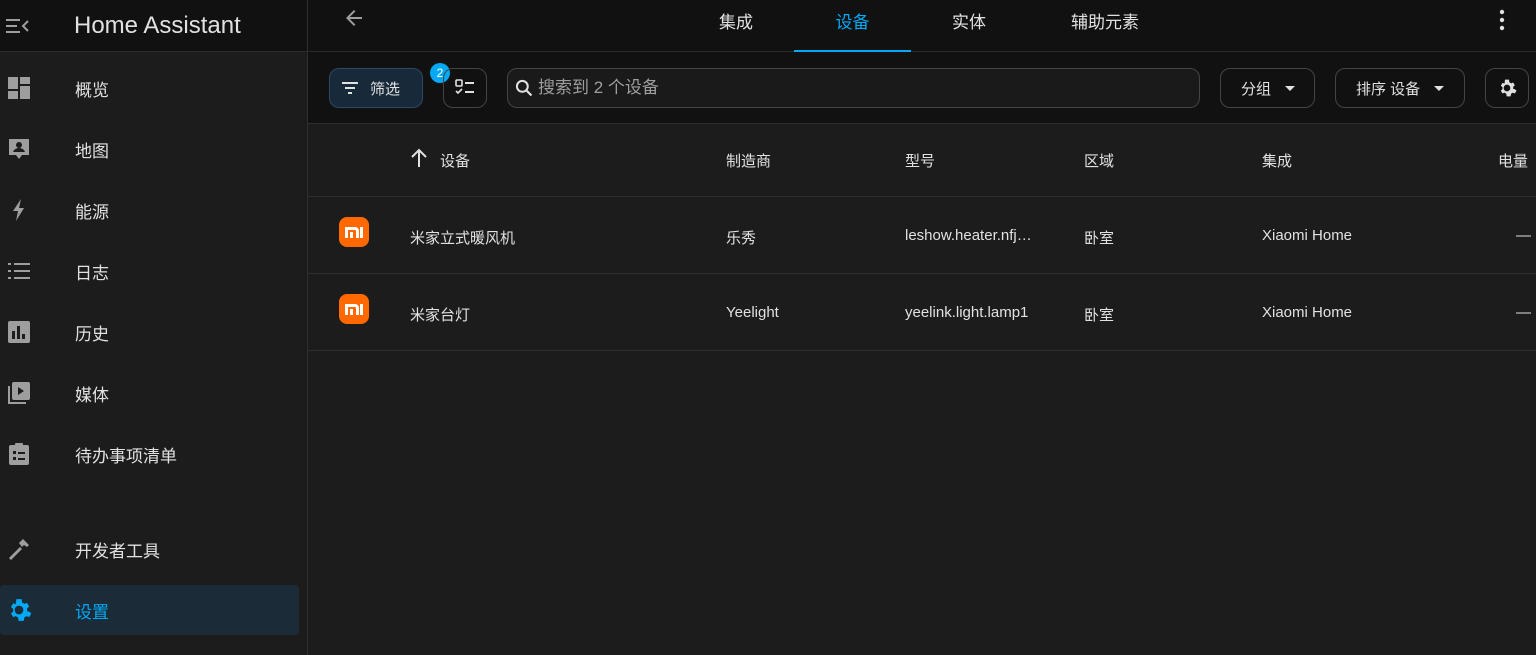 Image resolution: width=1536 pixels, height=655 pixels. Describe the element at coordinates (463, 238) in the screenshot. I see `device-name: 米家立式暖风机` at that location.